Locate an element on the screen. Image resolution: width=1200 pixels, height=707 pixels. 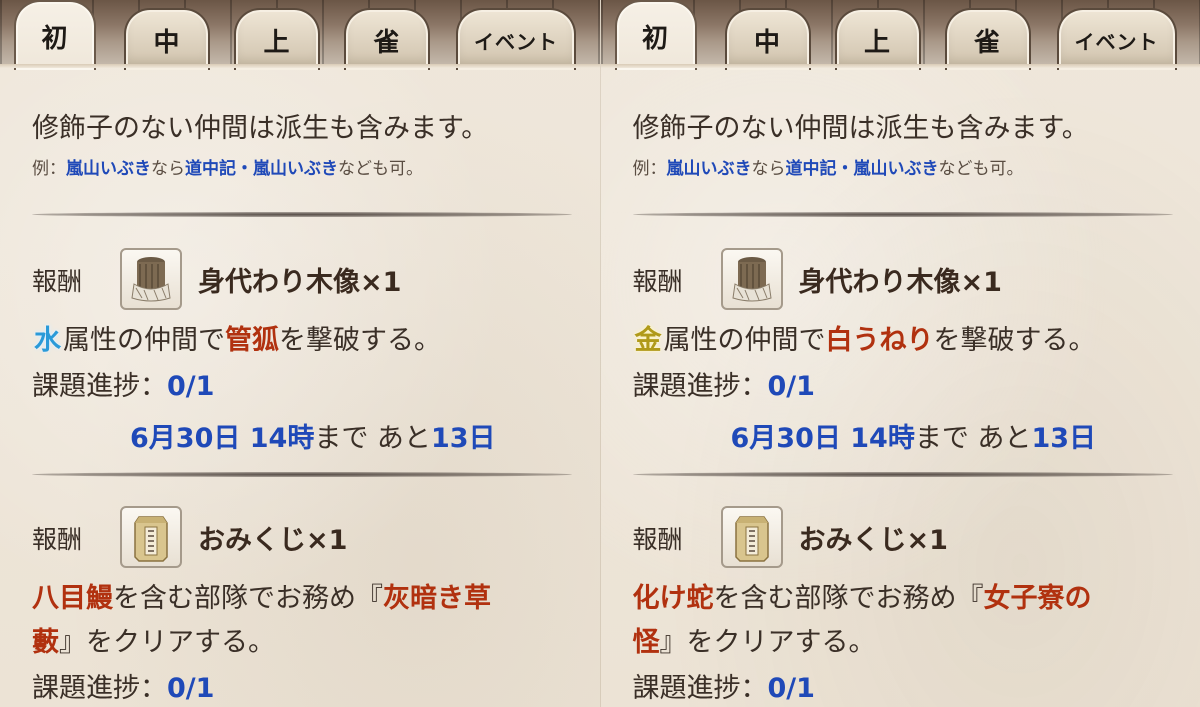
metal-attribute-badge: 金 is located at coordinates (648, 340).